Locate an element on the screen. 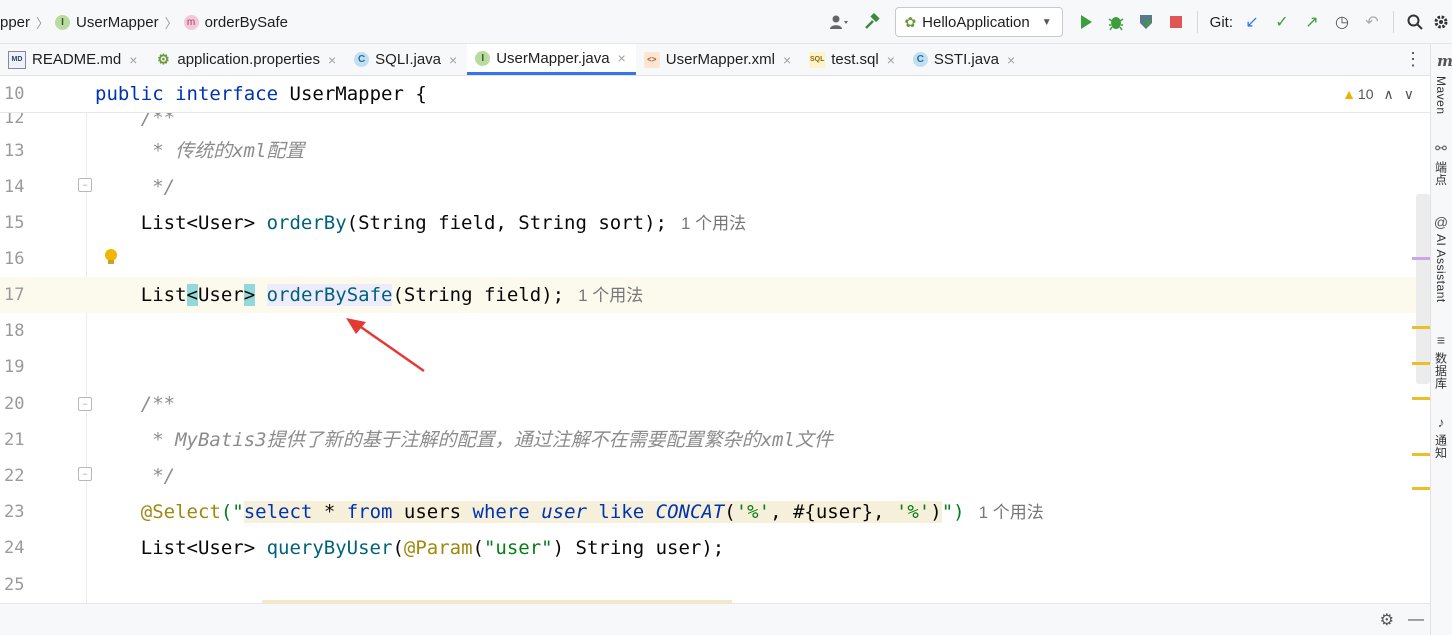  tab-label: UserMapper.xml is located at coordinates (720, 59).